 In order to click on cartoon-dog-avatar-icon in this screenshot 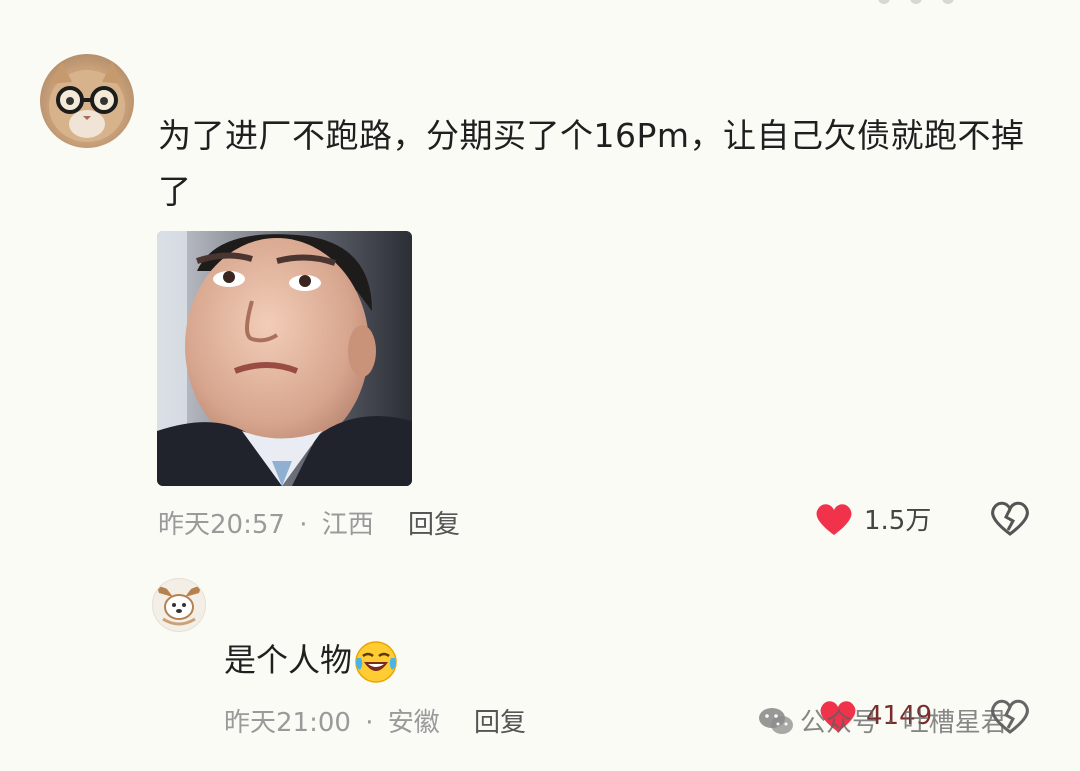, I will do `click(179, 606)`.